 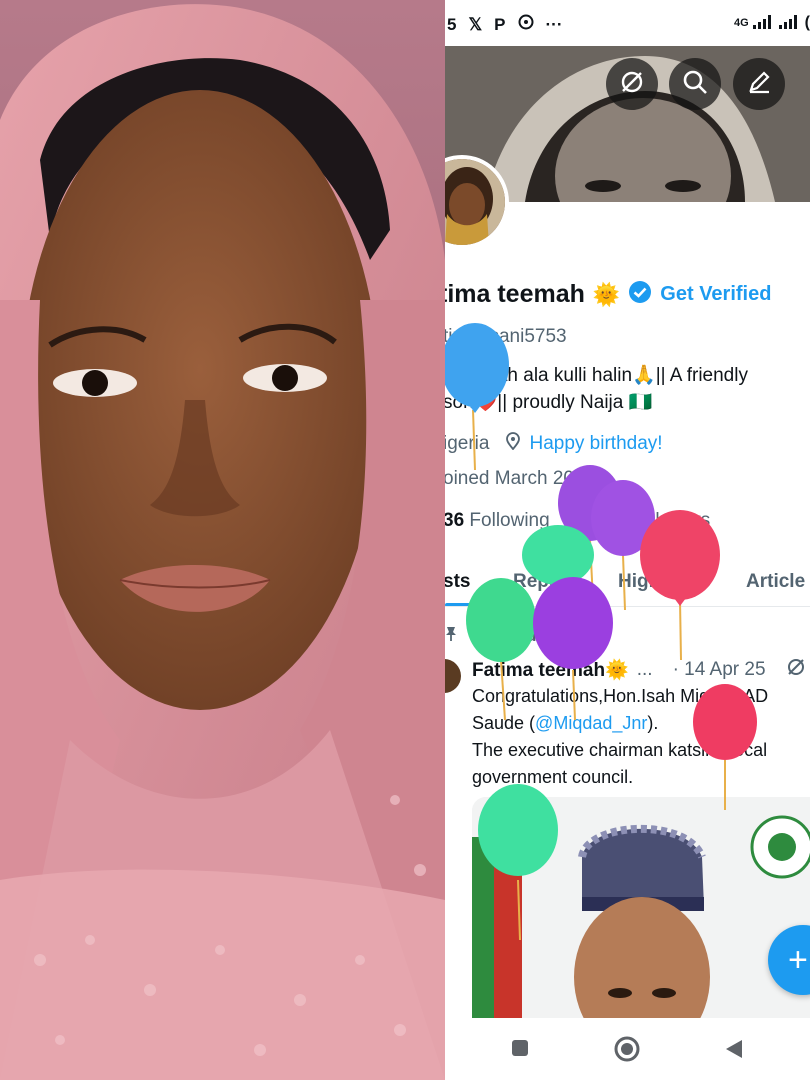 What do you see at coordinates (500, 24) in the screenshot?
I see `p-app-icon: P` at bounding box center [500, 24].